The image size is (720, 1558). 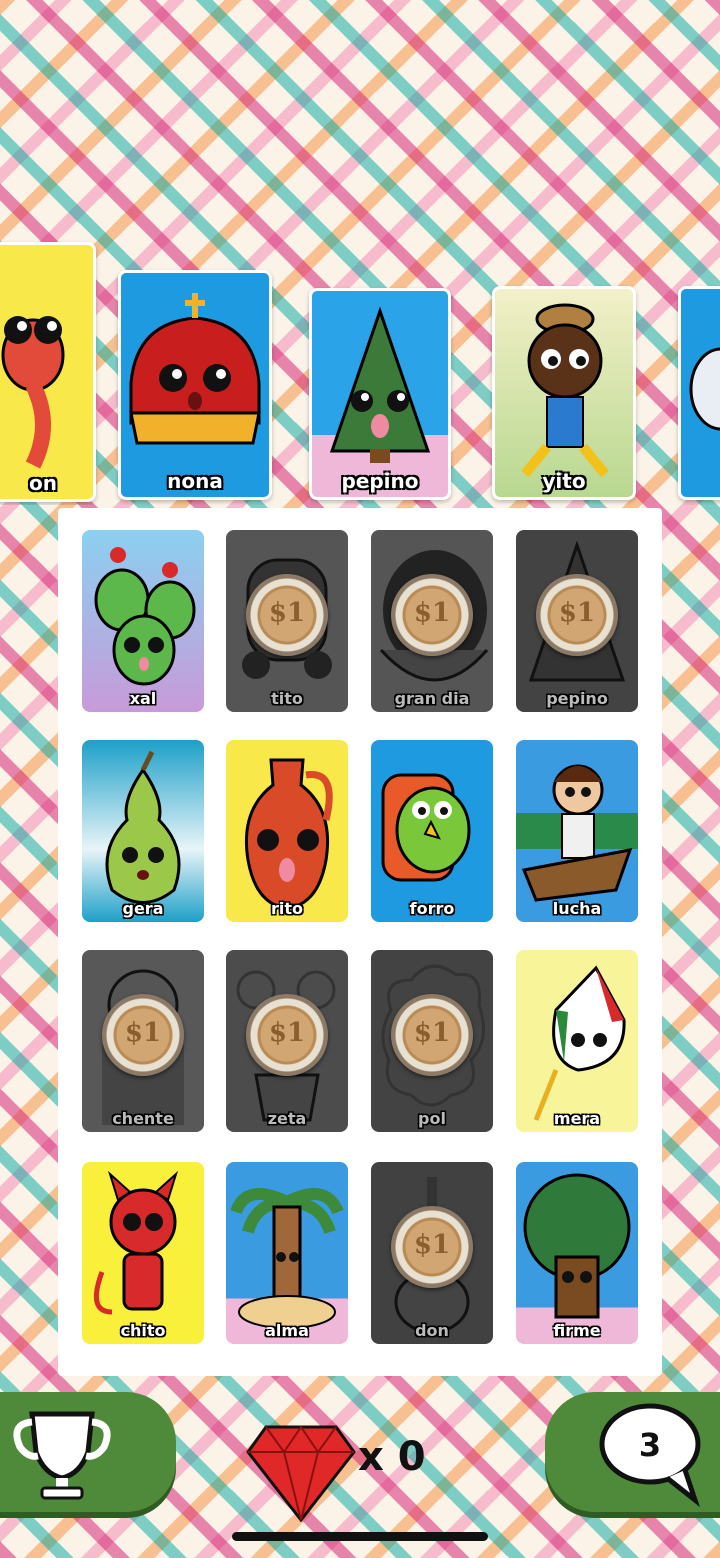 What do you see at coordinates (143, 1330) in the screenshot?
I see `card-label: chito` at bounding box center [143, 1330].